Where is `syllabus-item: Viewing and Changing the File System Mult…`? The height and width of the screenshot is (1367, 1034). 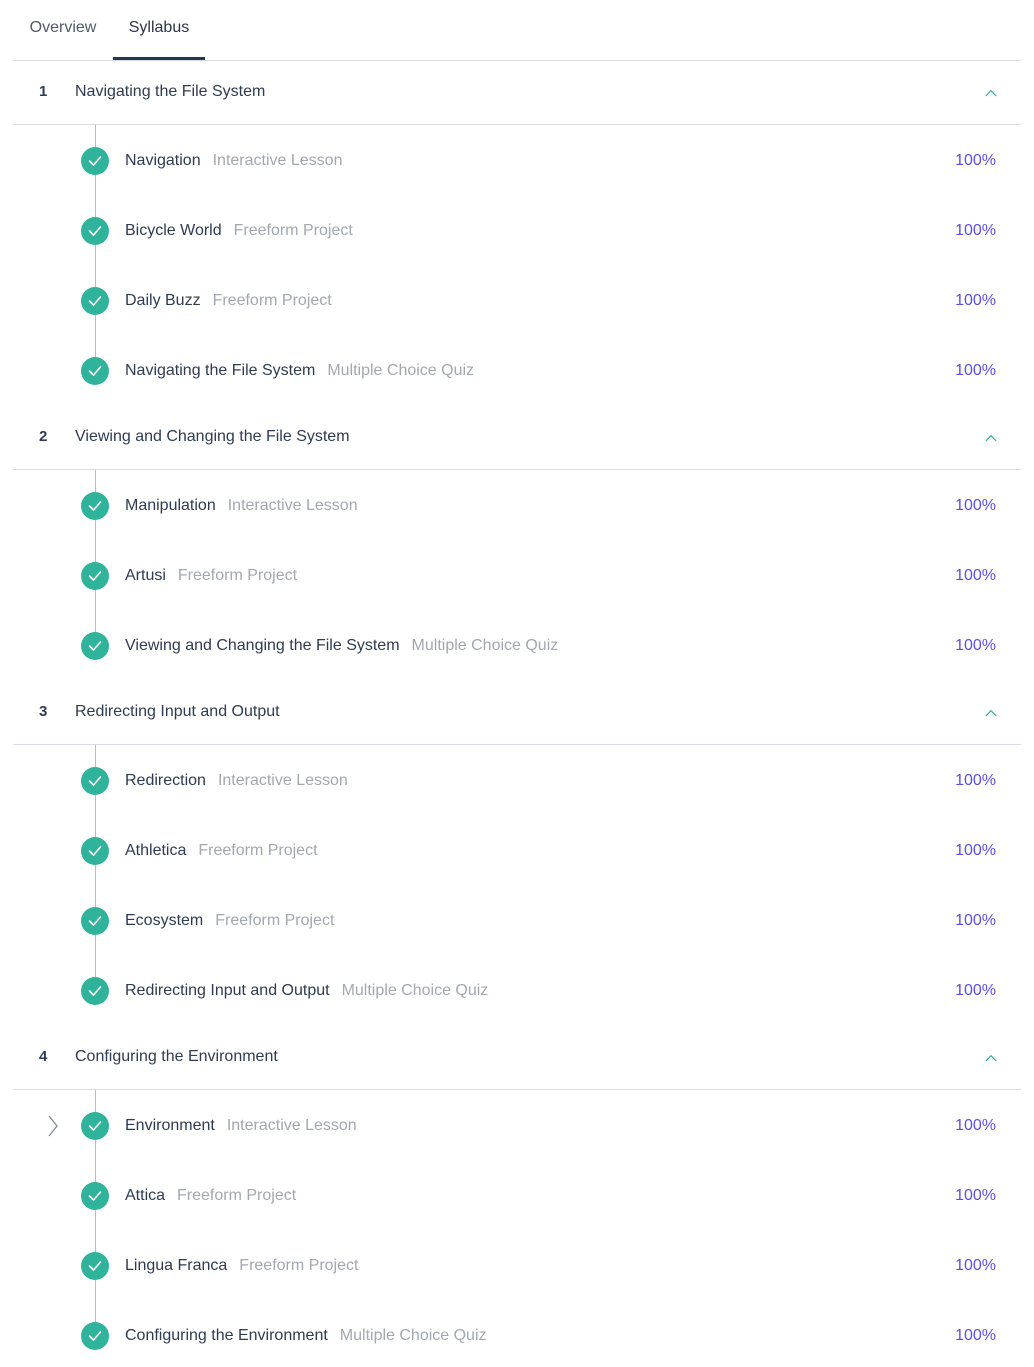 syllabus-item: Viewing and Changing the File System Mult… is located at coordinates (517, 646).